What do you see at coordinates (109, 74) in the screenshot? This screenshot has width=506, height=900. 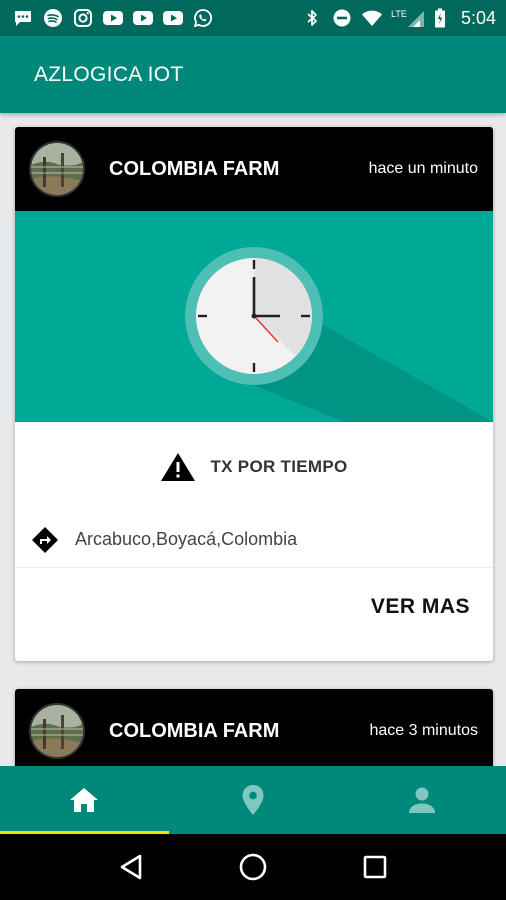 I see `app-title: AZLOGICA IOT` at bounding box center [109, 74].